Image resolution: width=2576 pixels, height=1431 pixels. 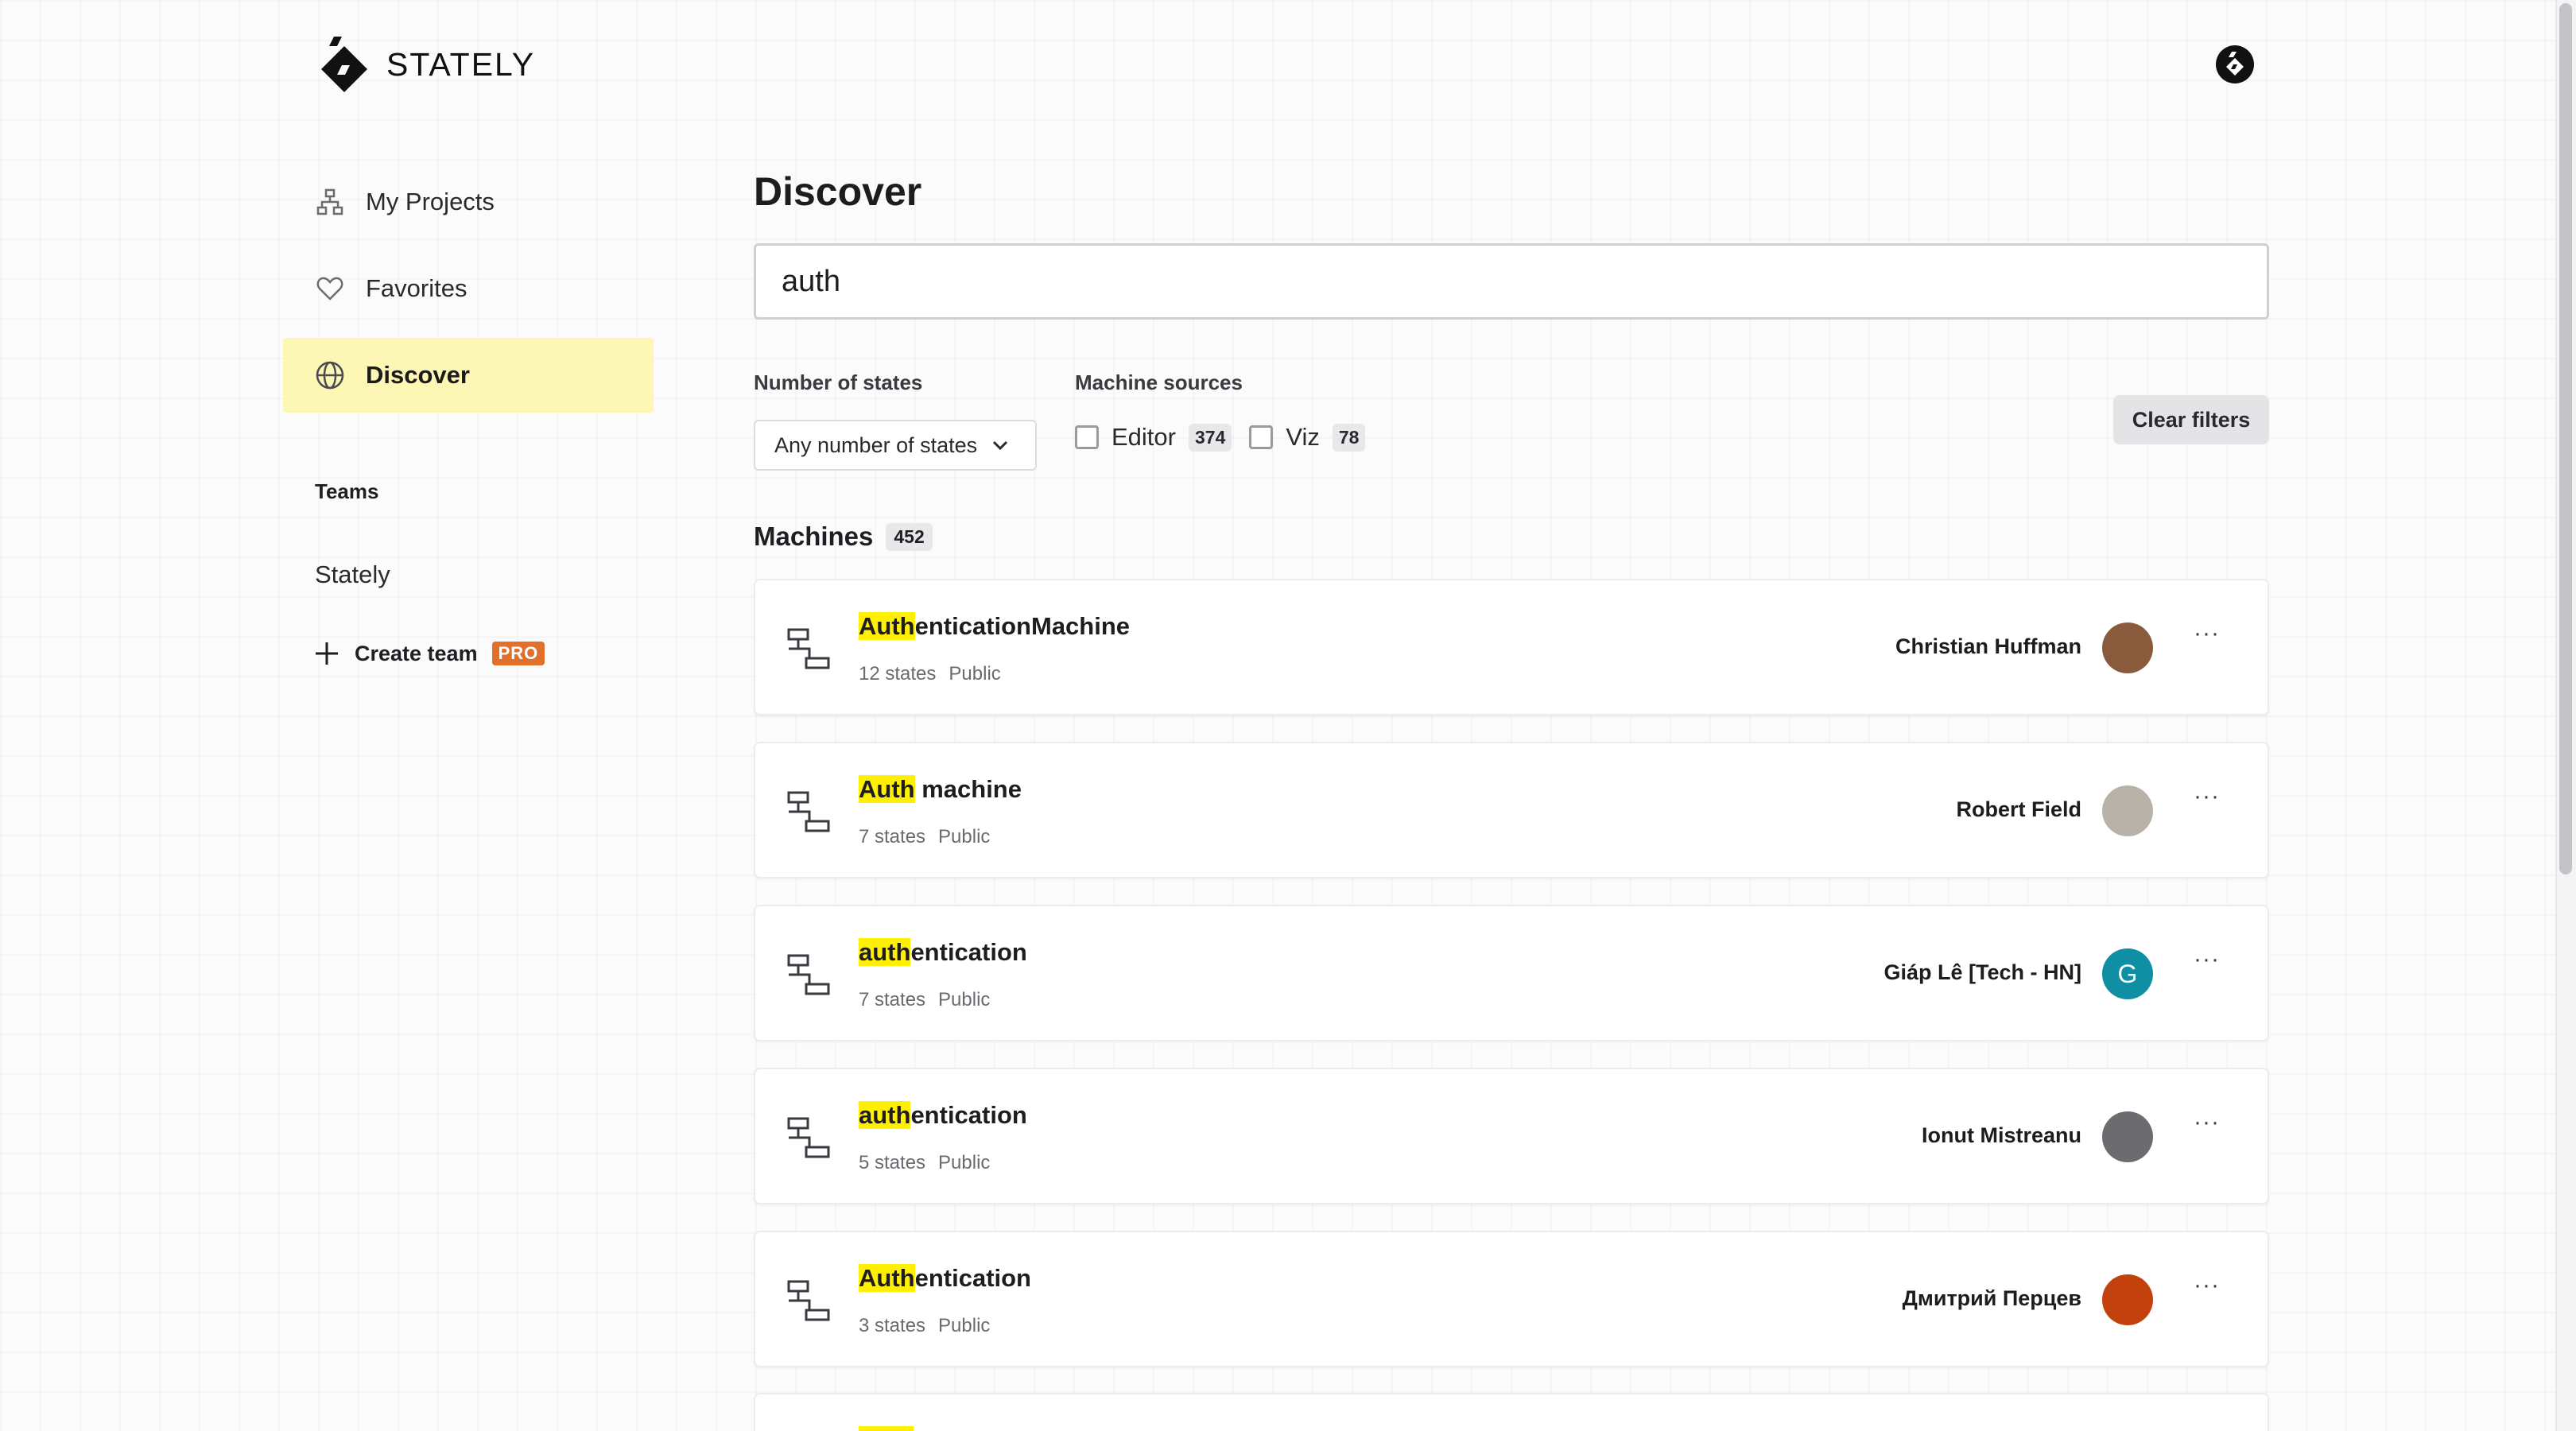 I want to click on states-select-value: Any number of states, so click(x=876, y=444).